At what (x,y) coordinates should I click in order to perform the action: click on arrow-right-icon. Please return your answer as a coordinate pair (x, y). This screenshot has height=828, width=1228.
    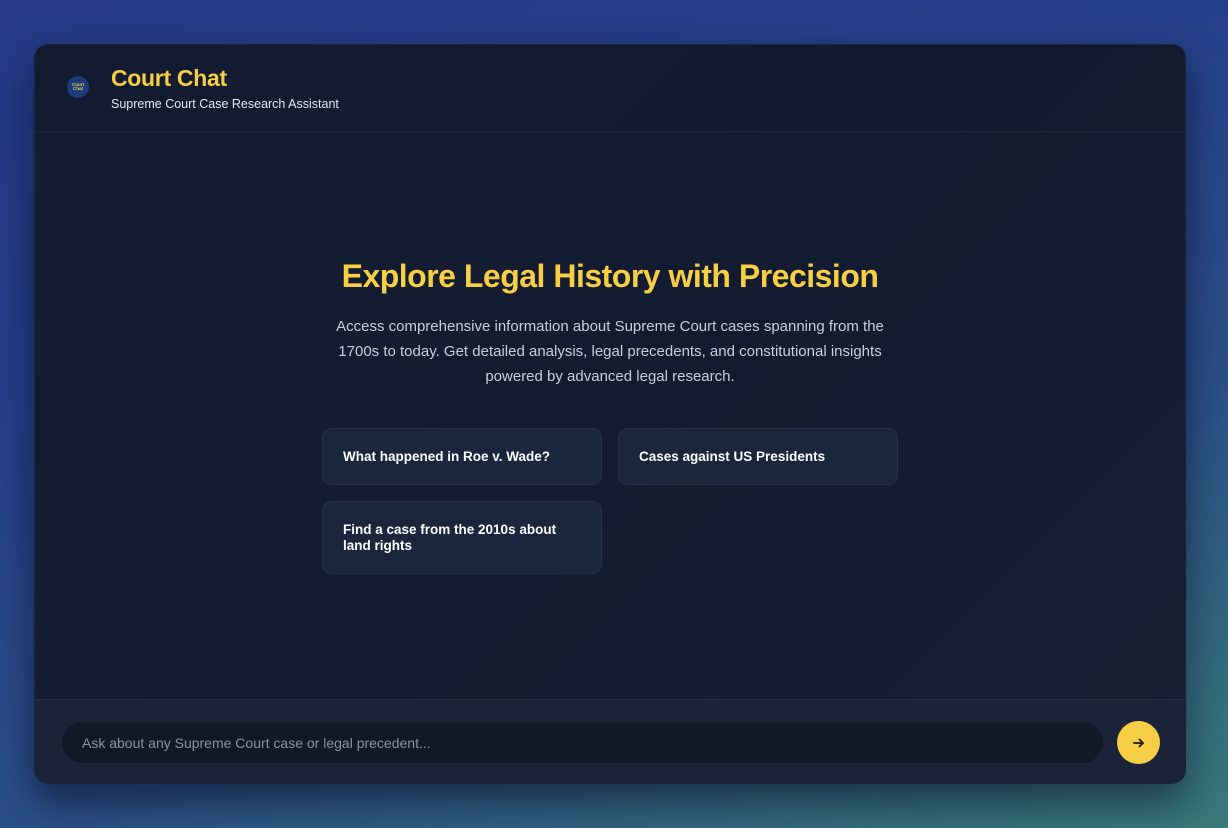
    Looking at the image, I should click on (1138, 742).